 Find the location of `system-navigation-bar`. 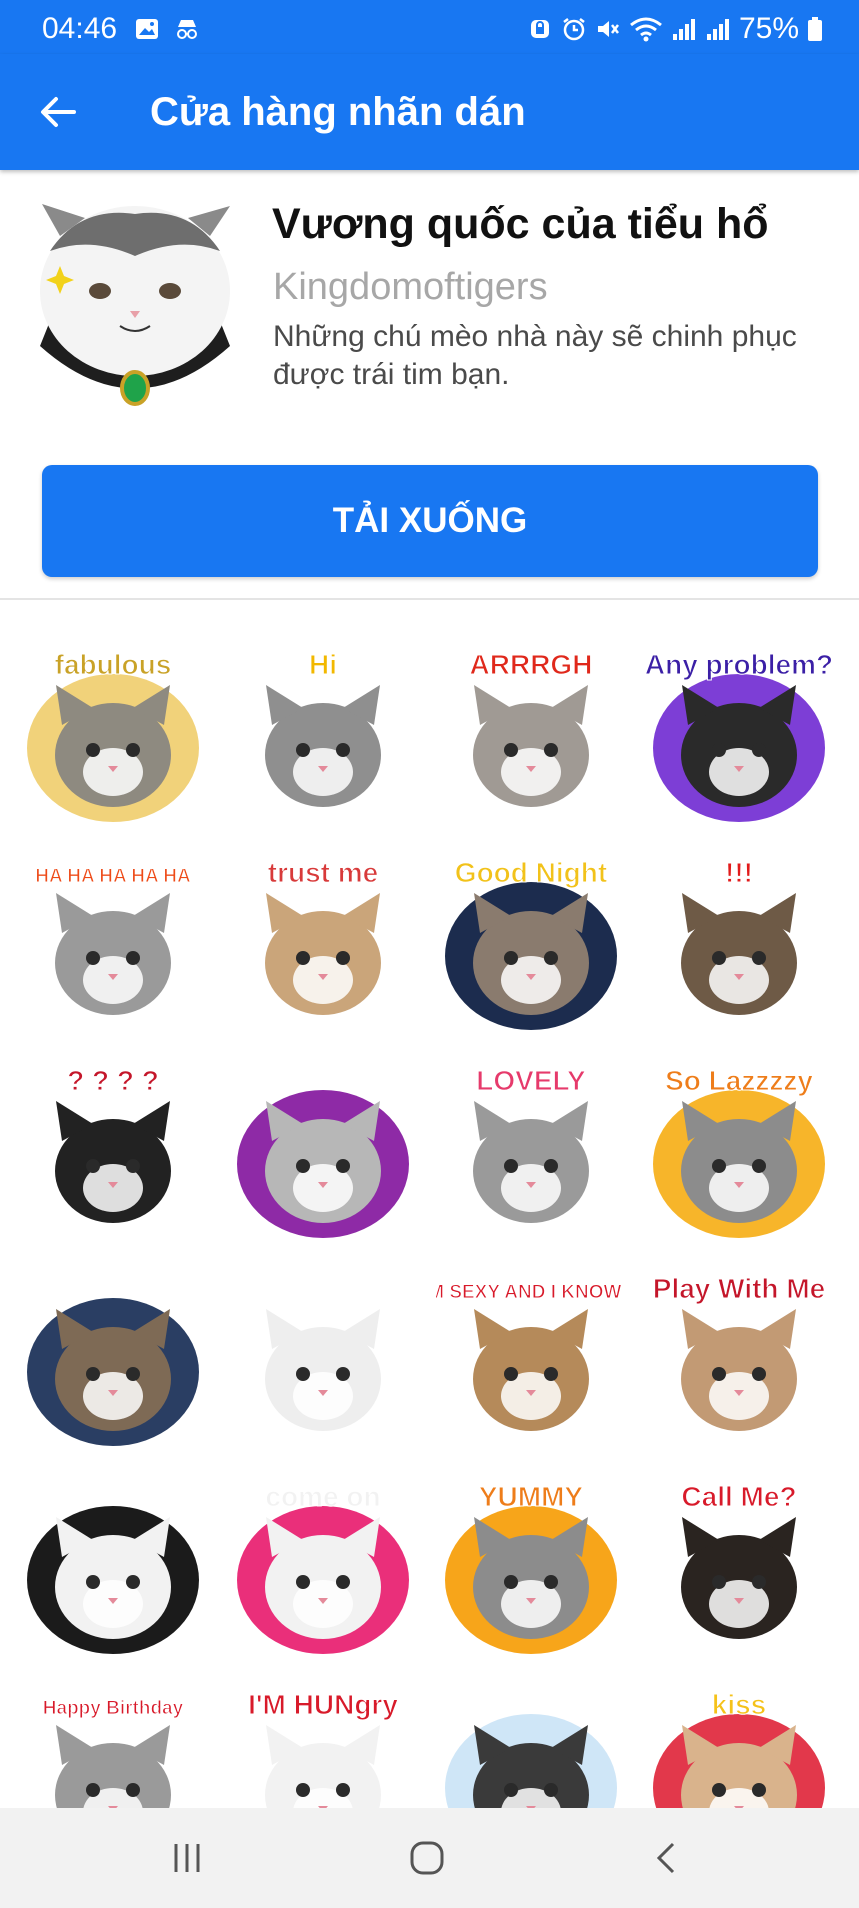

system-navigation-bar is located at coordinates (429, 1858).